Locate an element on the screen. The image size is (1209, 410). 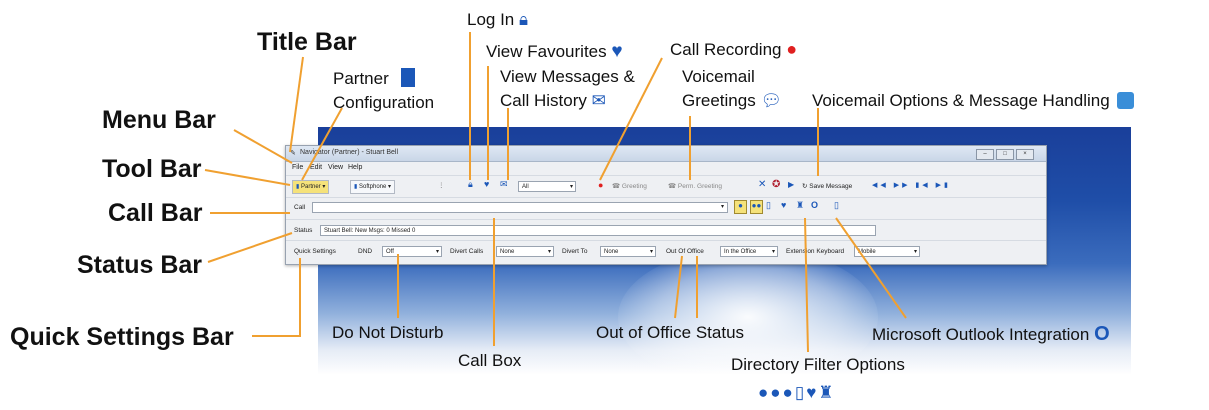
callout-voicemail-greetings: Greetings 💬︎ is located at coordinates (732, 100).